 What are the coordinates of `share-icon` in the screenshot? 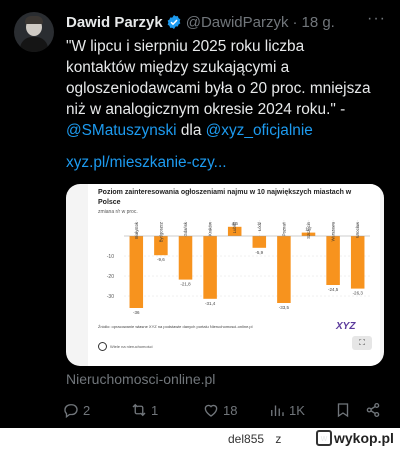 It's located at (373, 410).